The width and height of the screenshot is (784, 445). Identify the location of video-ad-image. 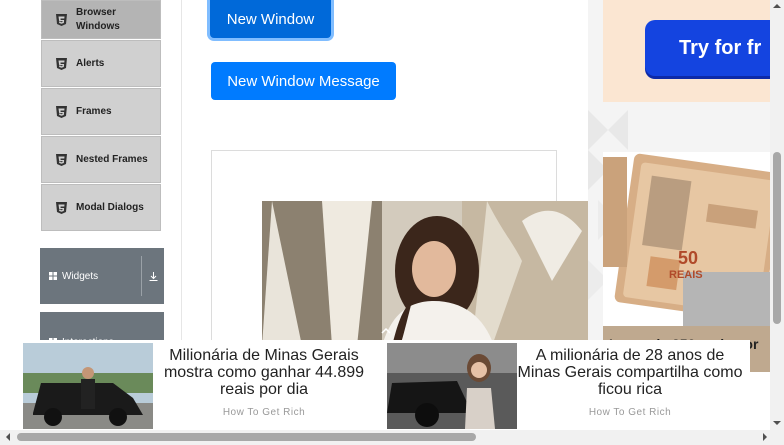
(425, 273).